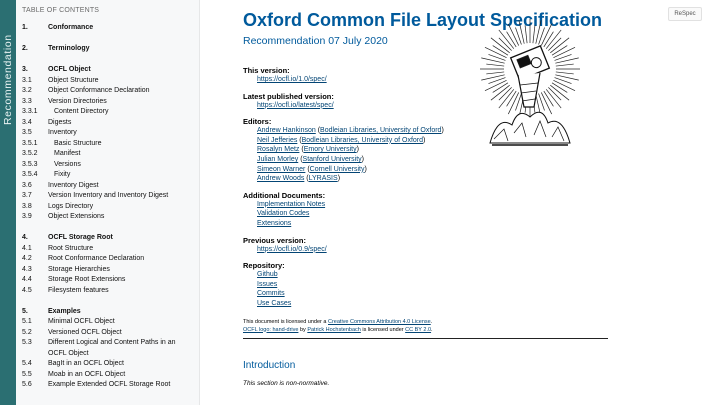 The image size is (720, 405). What do you see at coordinates (425, 338) in the screenshot?
I see `divider` at bounding box center [425, 338].